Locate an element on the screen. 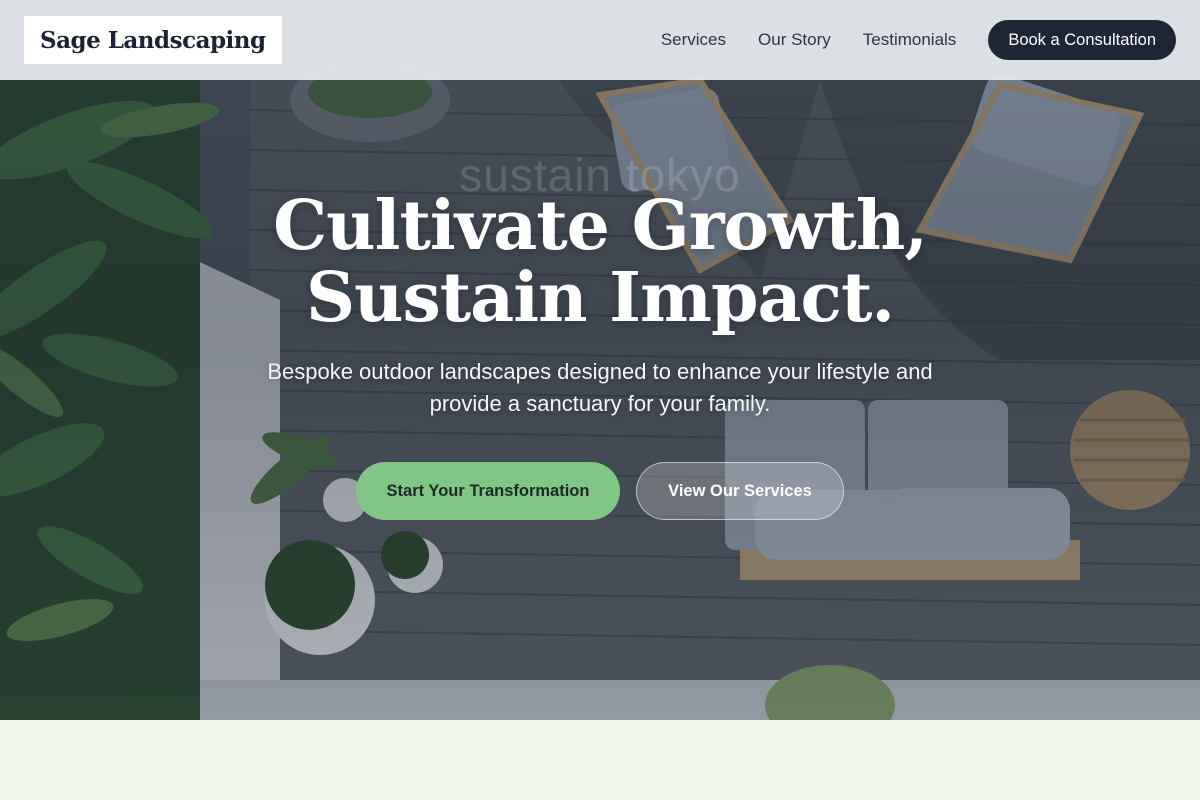 This screenshot has width=1200, height=800. nav-link-our-story: Our Story is located at coordinates (794, 40).